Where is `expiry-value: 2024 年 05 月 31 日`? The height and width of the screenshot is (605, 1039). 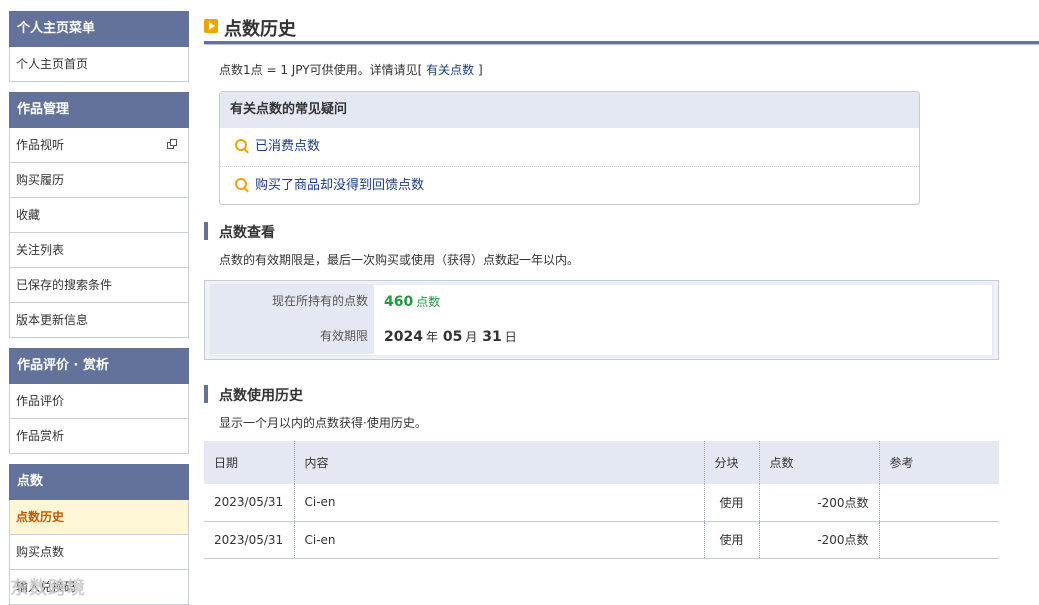
expiry-value: 2024 年 05 月 31 日 is located at coordinates (445, 336).